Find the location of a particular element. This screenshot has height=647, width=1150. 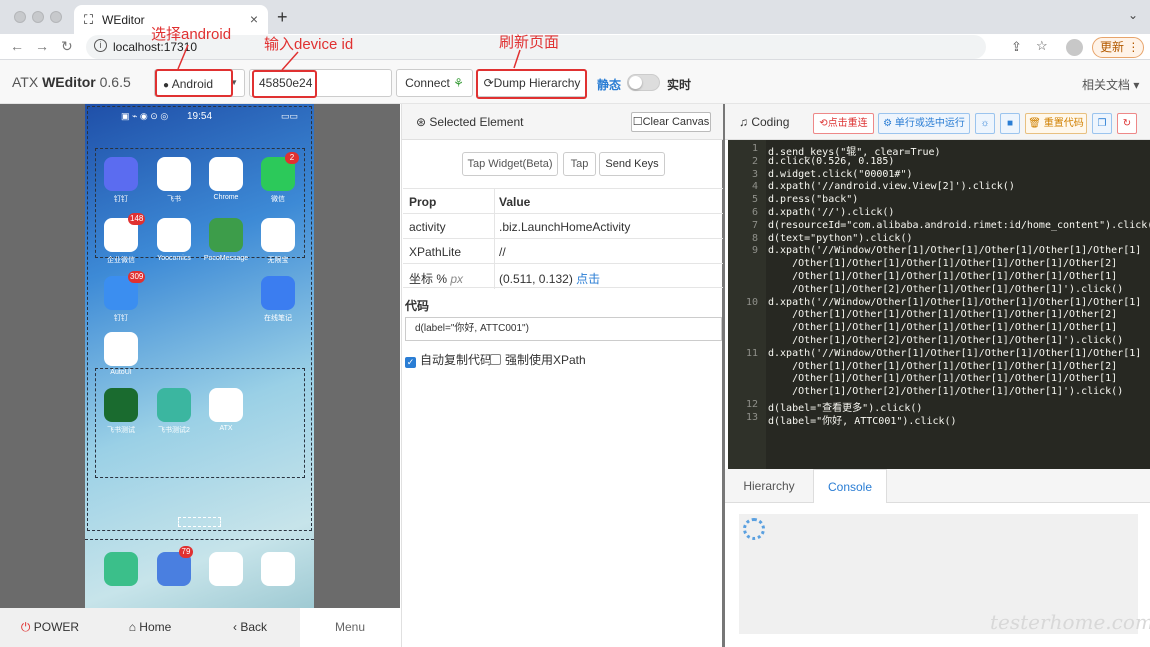

connect-button: Connect ⚘ is located at coordinates (434, 83).